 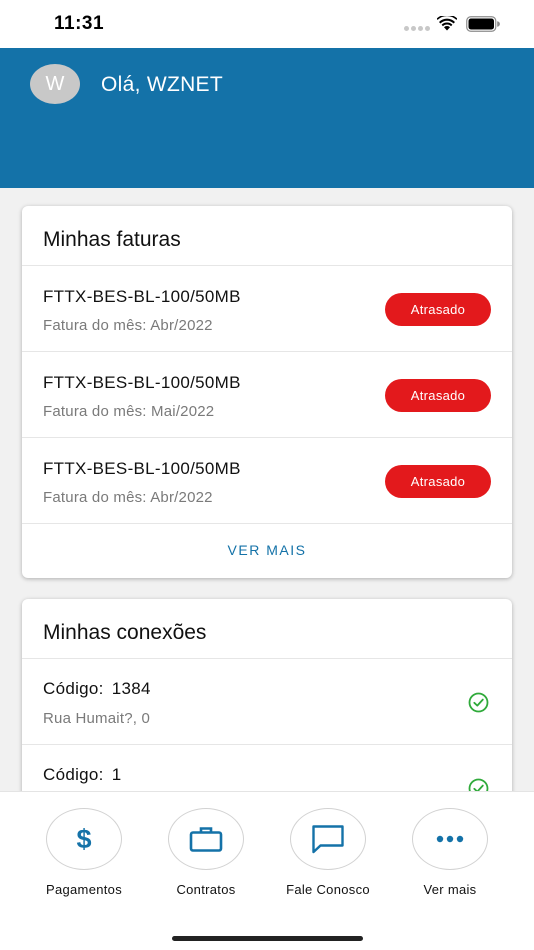 I want to click on home-indicator-area, so click(x=267, y=933).